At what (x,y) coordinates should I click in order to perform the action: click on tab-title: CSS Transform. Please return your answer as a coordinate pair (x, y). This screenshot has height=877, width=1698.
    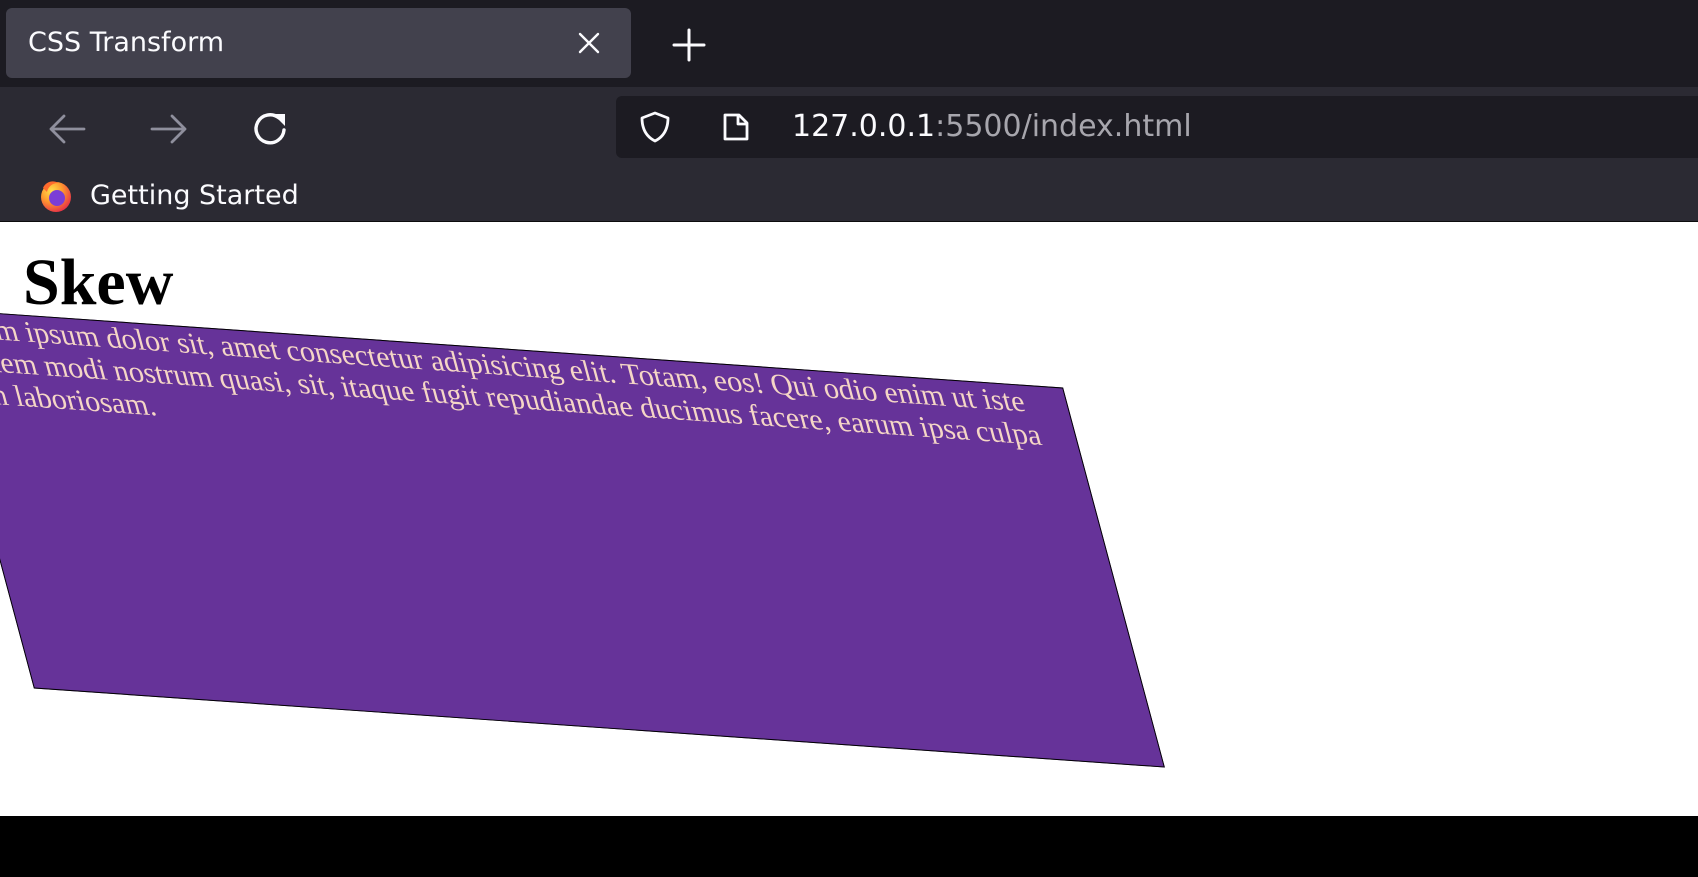
    Looking at the image, I should click on (126, 42).